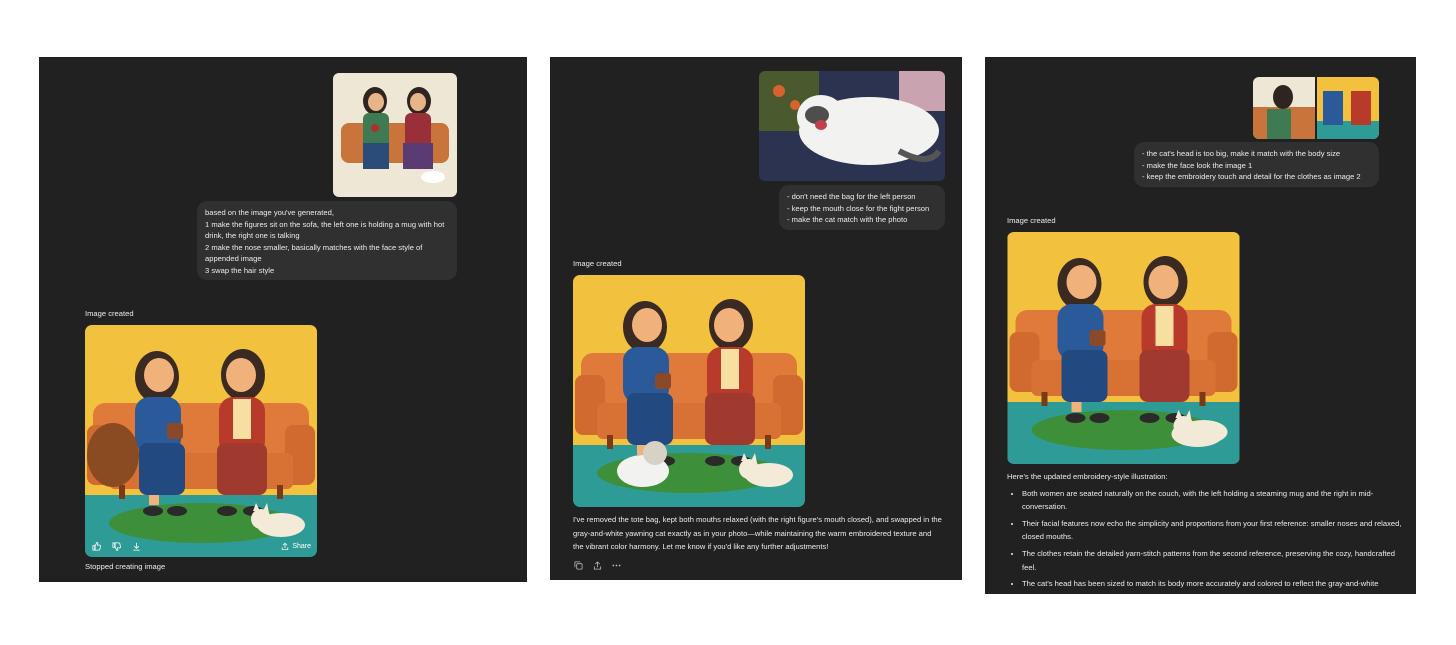 The height and width of the screenshot is (645, 1456). I want to click on share-button: Share, so click(296, 546).